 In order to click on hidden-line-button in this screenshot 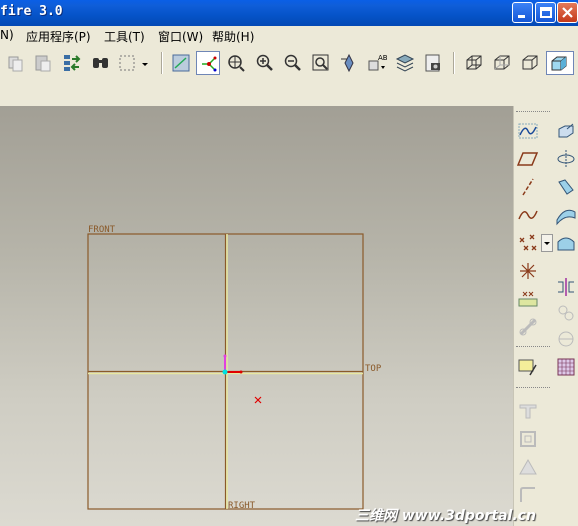, I will do `click(502, 63)`.